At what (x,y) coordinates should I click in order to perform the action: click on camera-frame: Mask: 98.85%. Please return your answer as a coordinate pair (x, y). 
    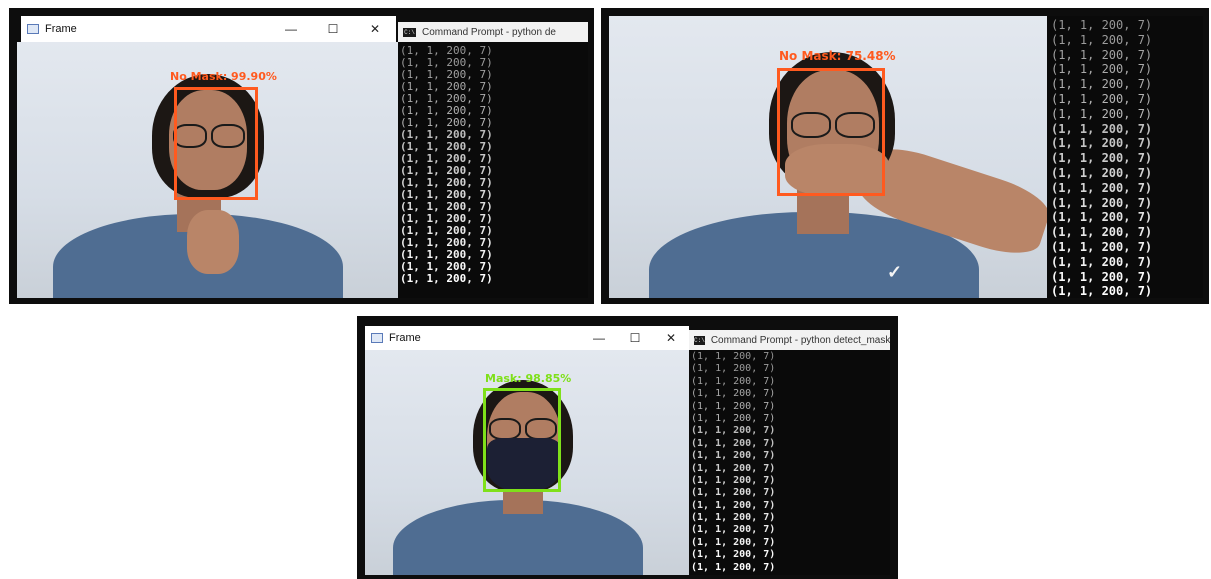
    Looking at the image, I should click on (527, 462).